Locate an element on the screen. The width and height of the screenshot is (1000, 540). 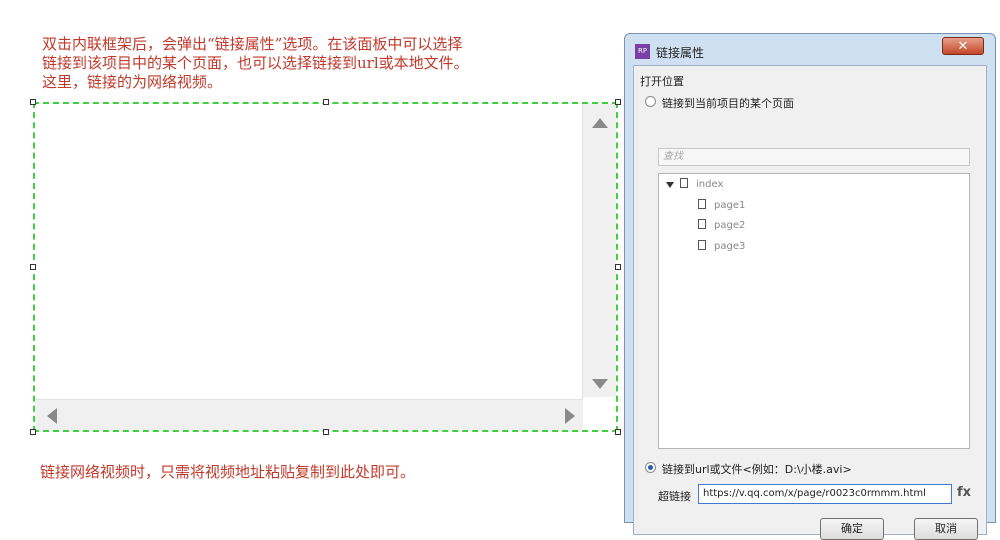
close-icon: ✕ is located at coordinates (963, 46).